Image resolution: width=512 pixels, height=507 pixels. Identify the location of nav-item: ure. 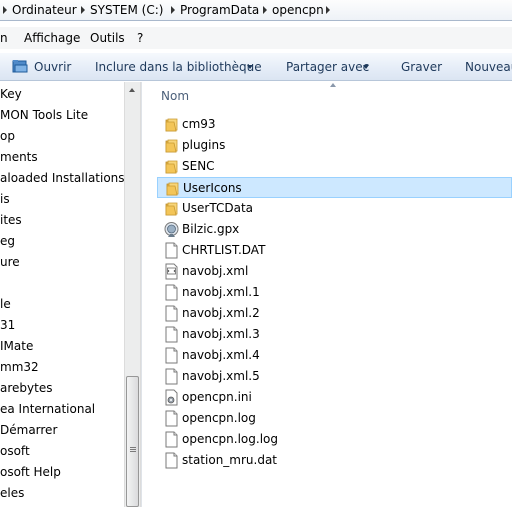
(10, 262).